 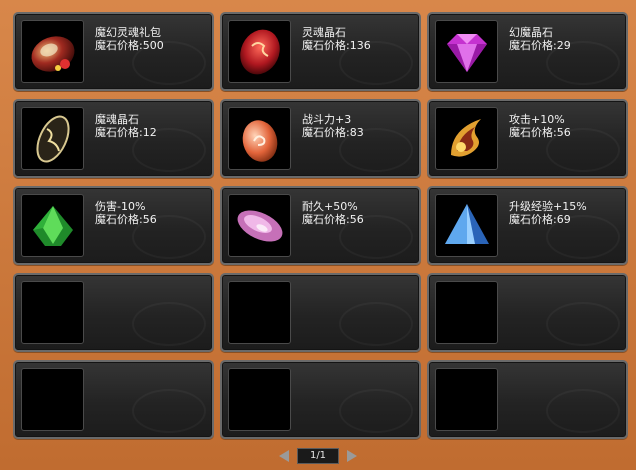 I want to click on prev-page-arrow-icon, so click(x=284, y=456).